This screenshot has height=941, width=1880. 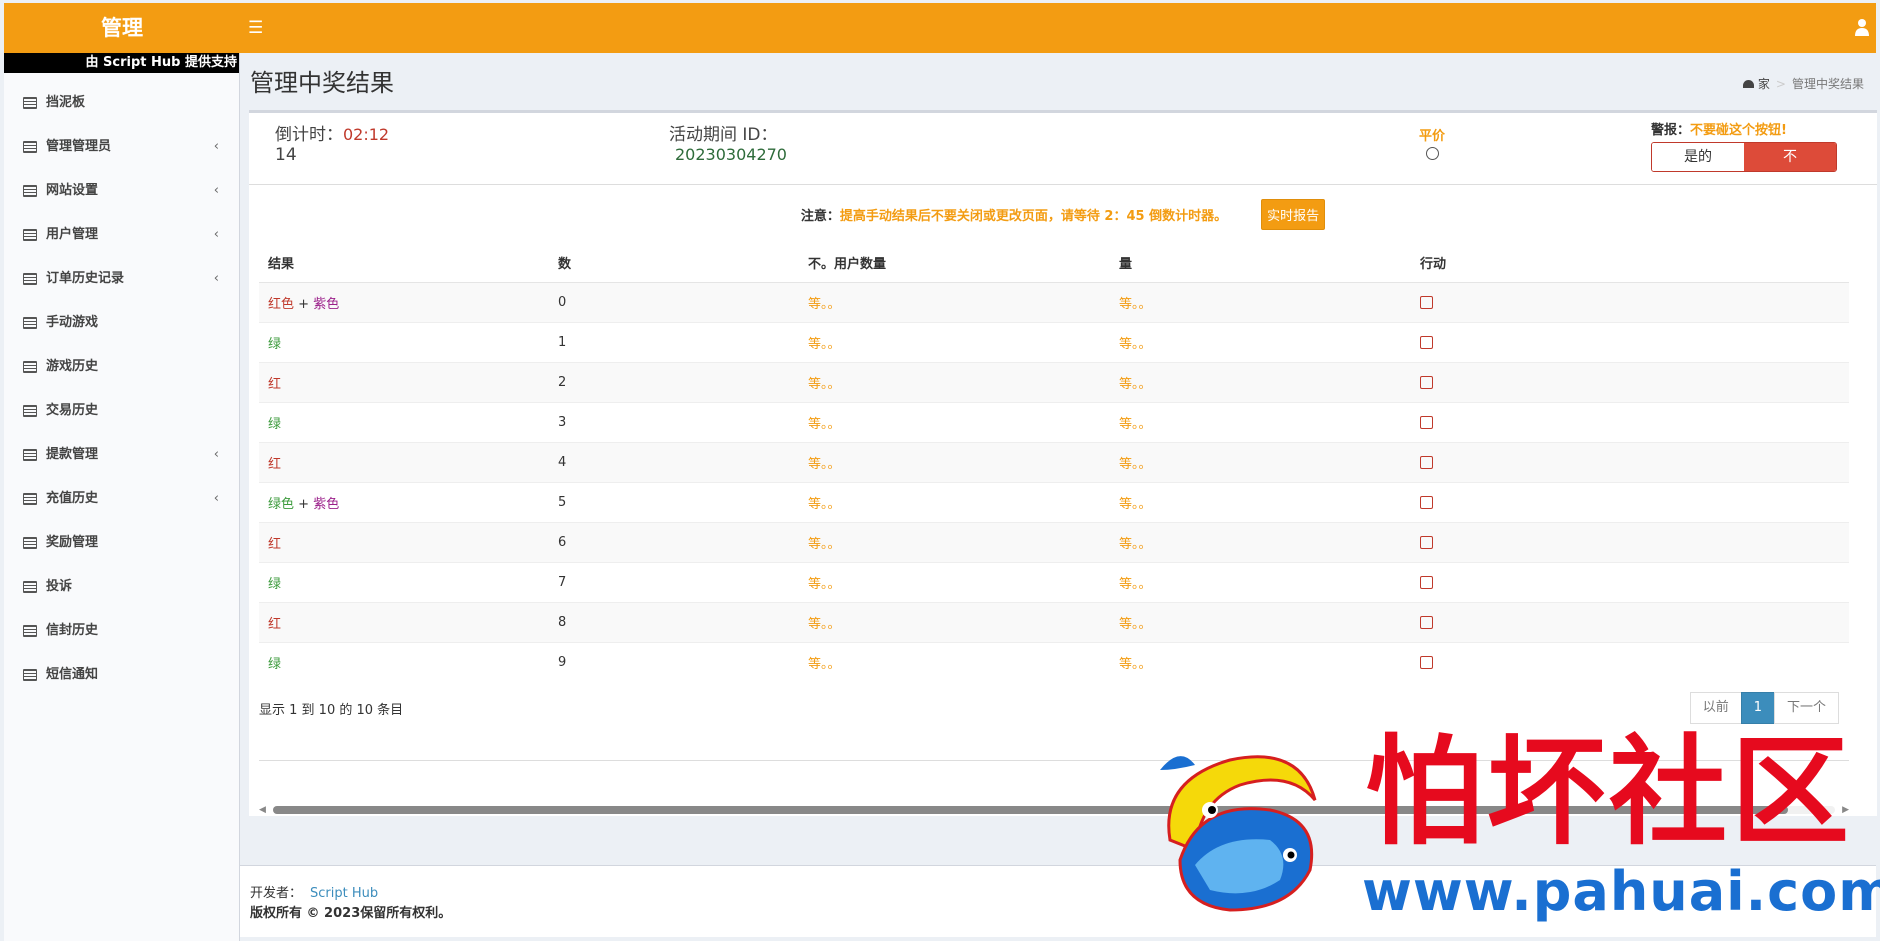 What do you see at coordinates (121, 63) in the screenshot?
I see `powered-by-banner: 由 Script Hub 提供支持` at bounding box center [121, 63].